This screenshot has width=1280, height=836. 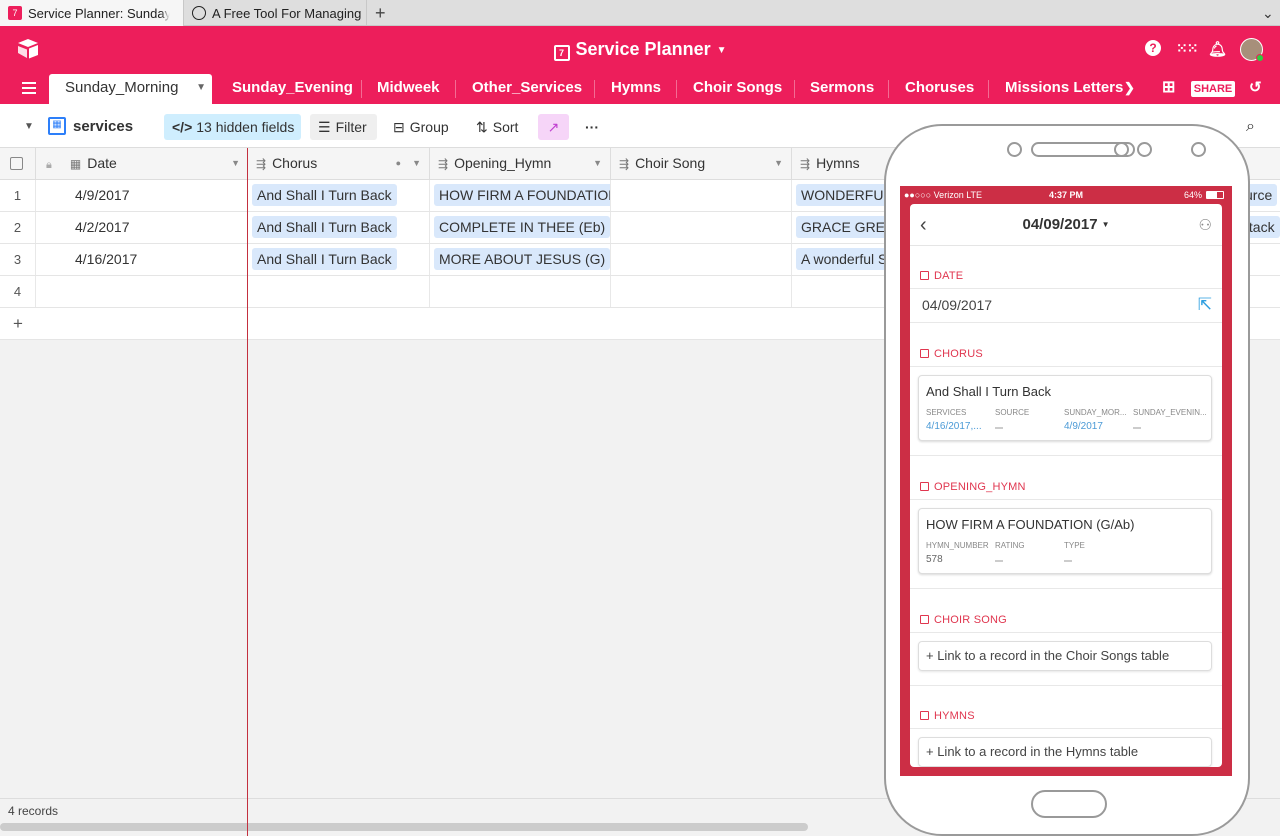 What do you see at coordinates (292, 89) in the screenshot?
I see `tab-sunday-evening: Sunday_Evening` at bounding box center [292, 89].